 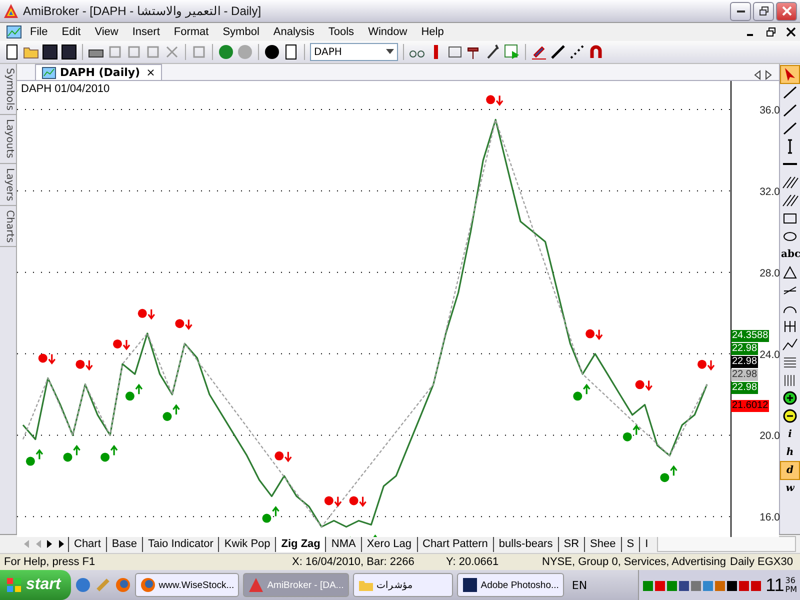 What do you see at coordinates (646, 544) in the screenshot?
I see `sheet-tab: I` at bounding box center [646, 544].